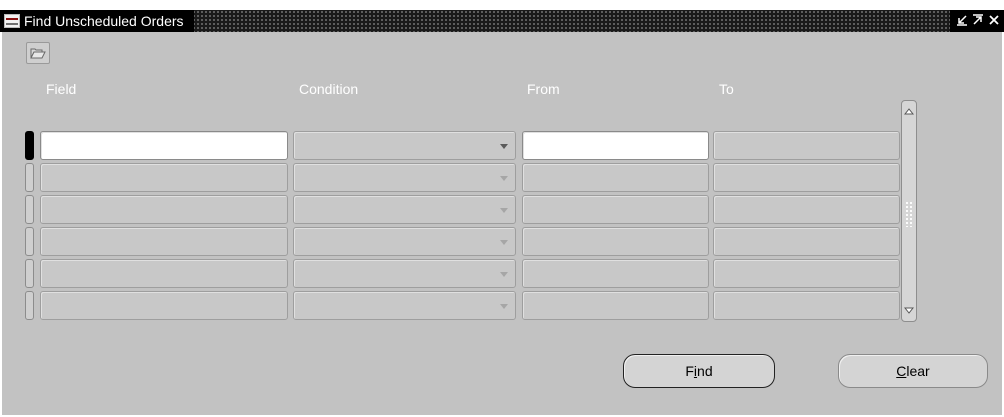  I want to click on oracle-app-icon, so click(12, 21).